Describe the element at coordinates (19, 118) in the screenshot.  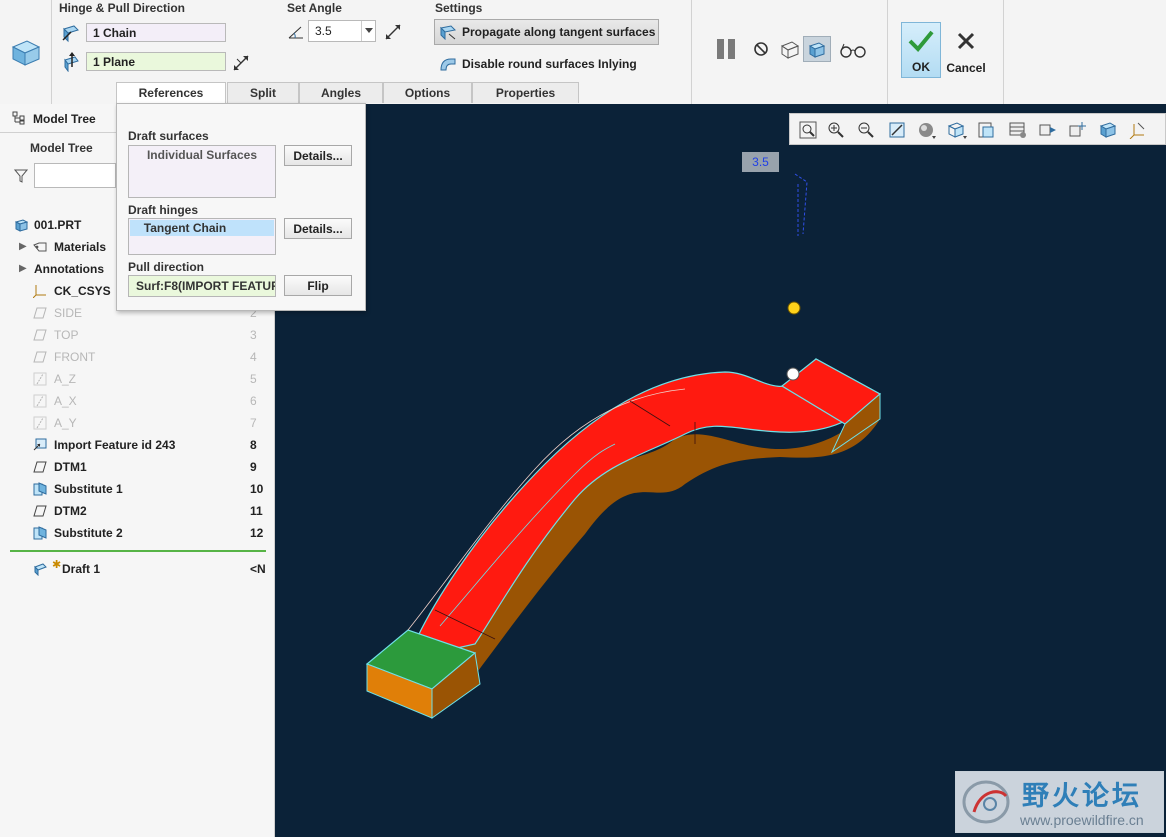
I see `tree-structure-icon` at that location.